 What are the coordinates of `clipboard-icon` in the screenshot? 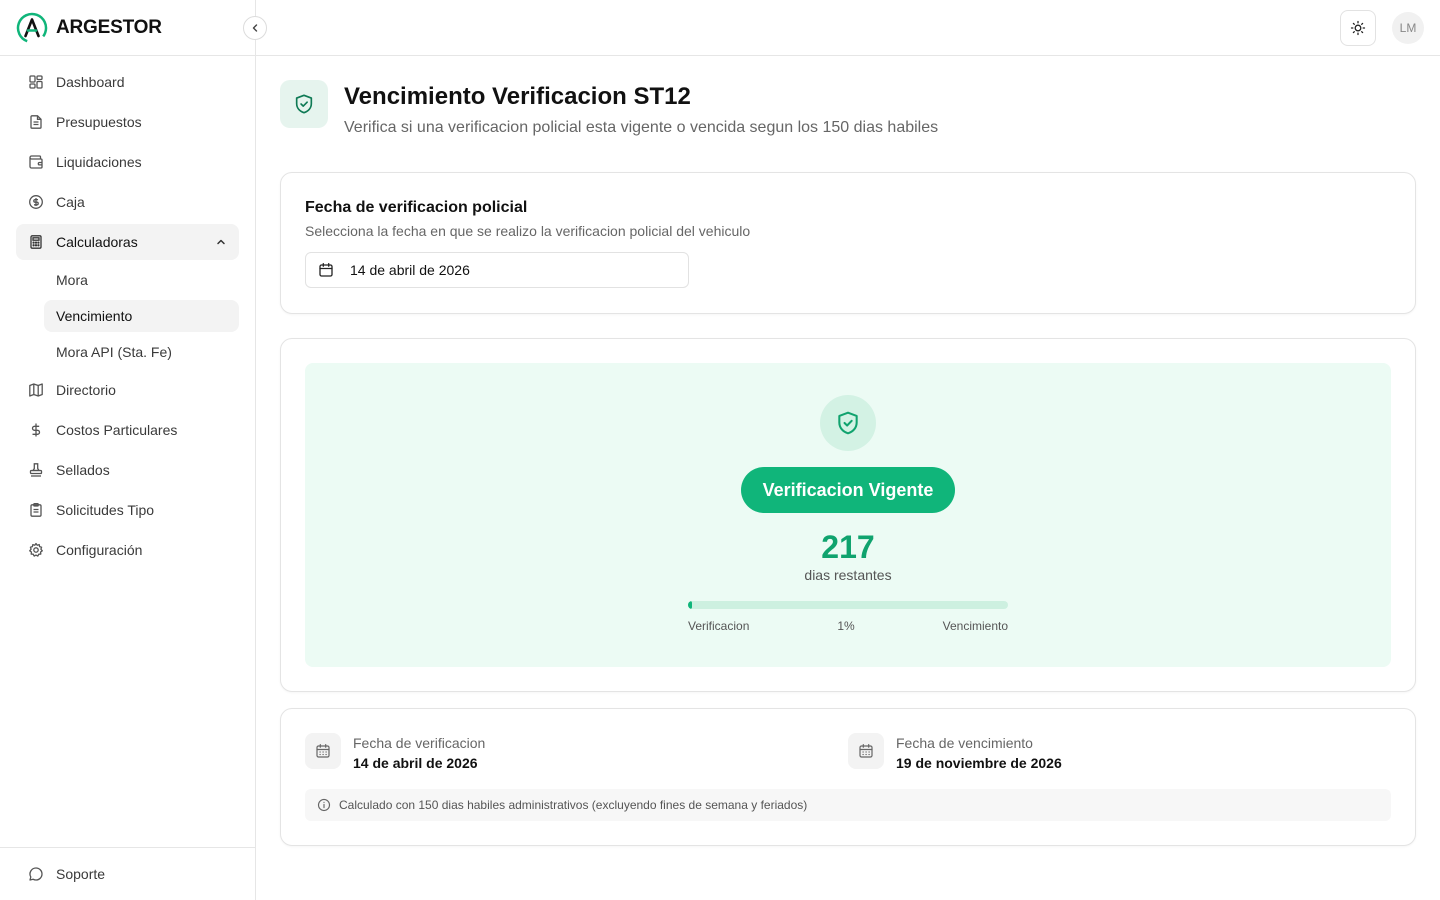 It's located at (36, 510).